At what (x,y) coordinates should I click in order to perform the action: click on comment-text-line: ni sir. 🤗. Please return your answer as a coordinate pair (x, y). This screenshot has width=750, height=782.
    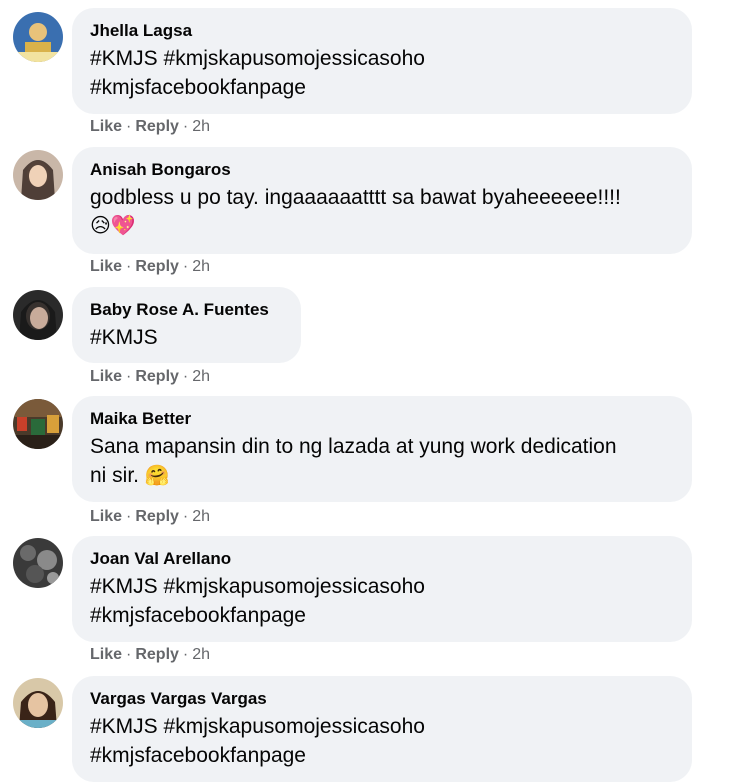
    Looking at the image, I should click on (382, 476).